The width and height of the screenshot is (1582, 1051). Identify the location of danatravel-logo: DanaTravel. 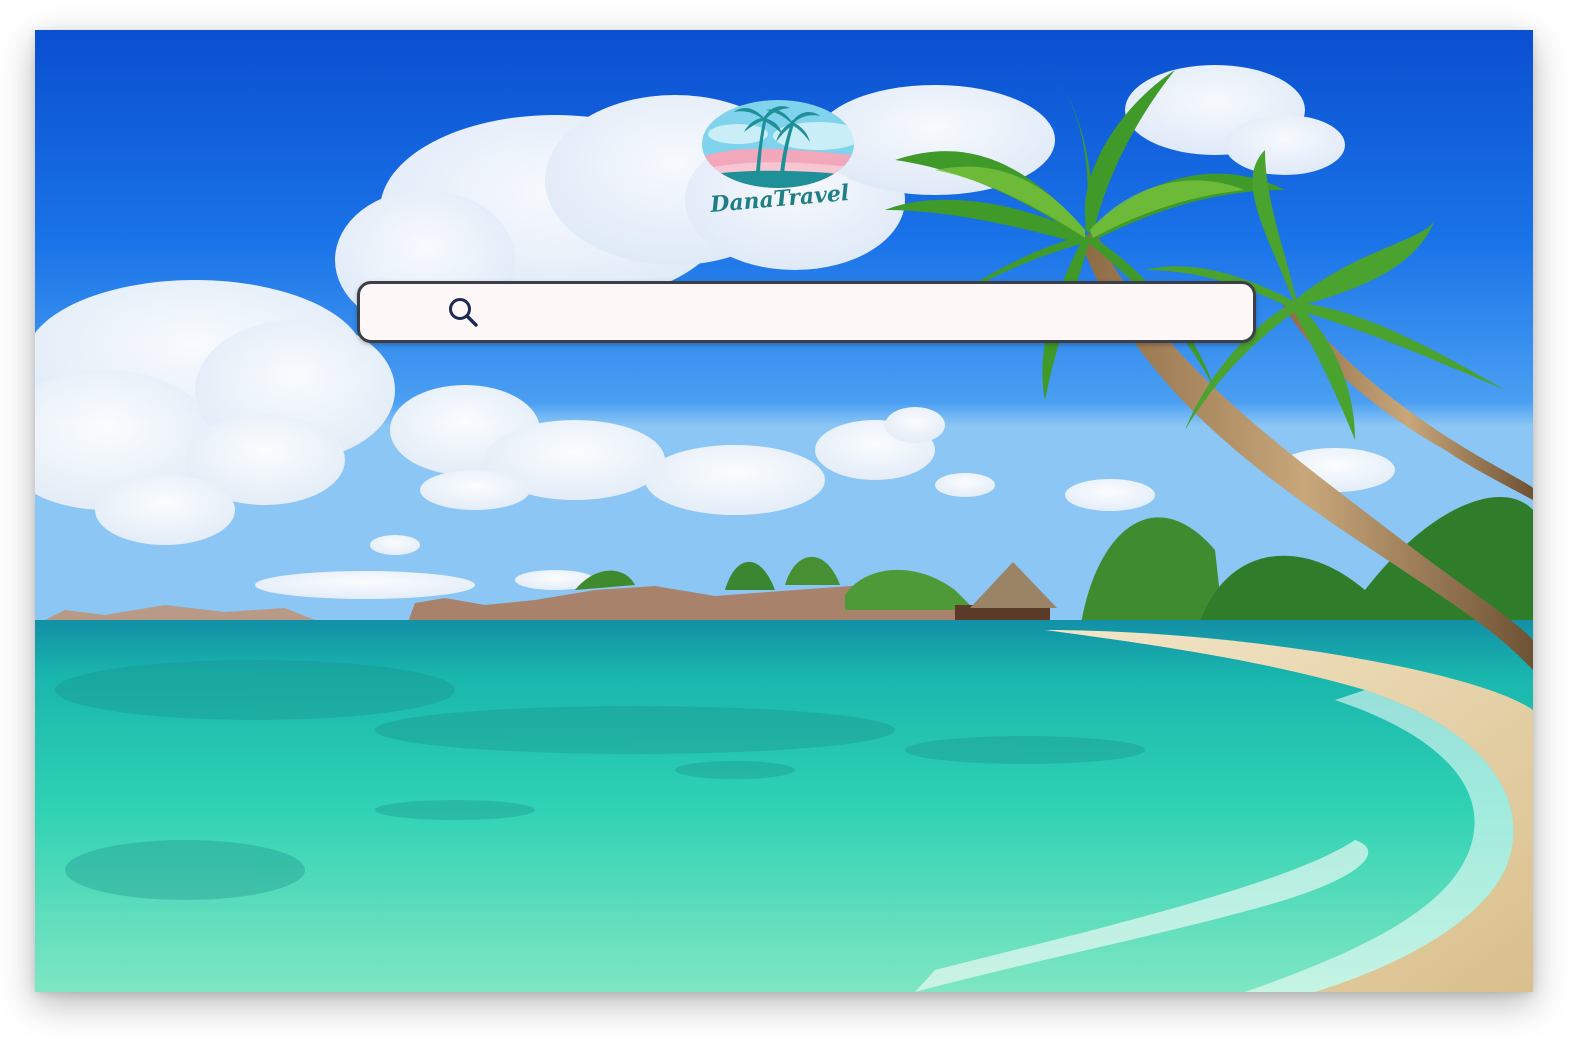
(778, 158).